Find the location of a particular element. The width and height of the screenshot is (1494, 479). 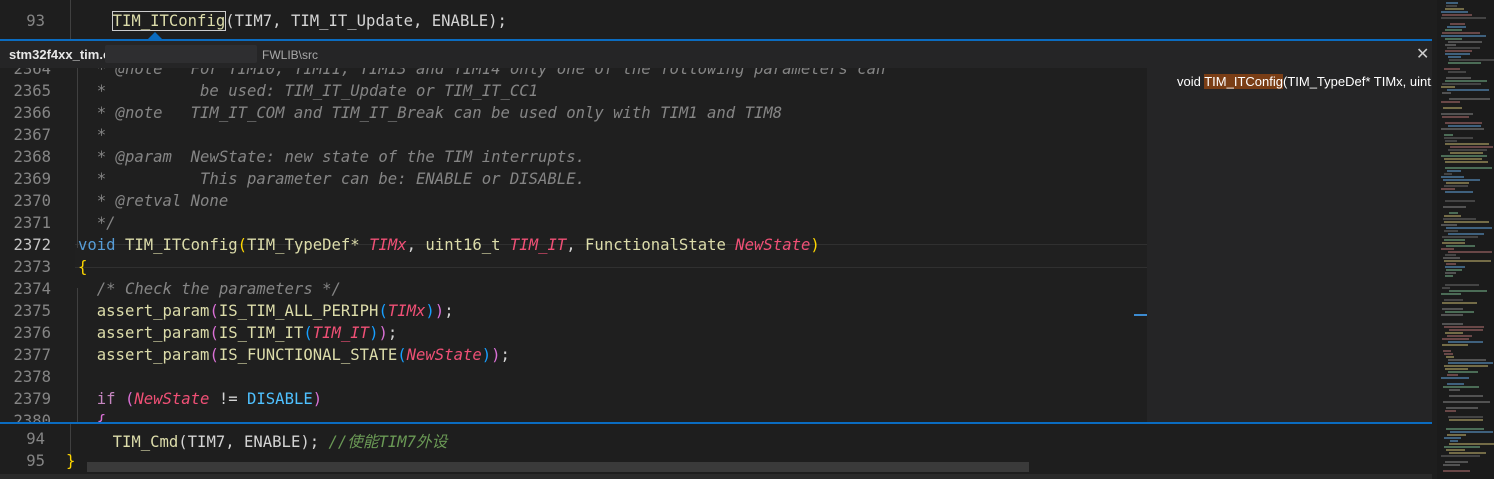

peek-symbol: TIM_ITConfig is located at coordinates (169, 21).